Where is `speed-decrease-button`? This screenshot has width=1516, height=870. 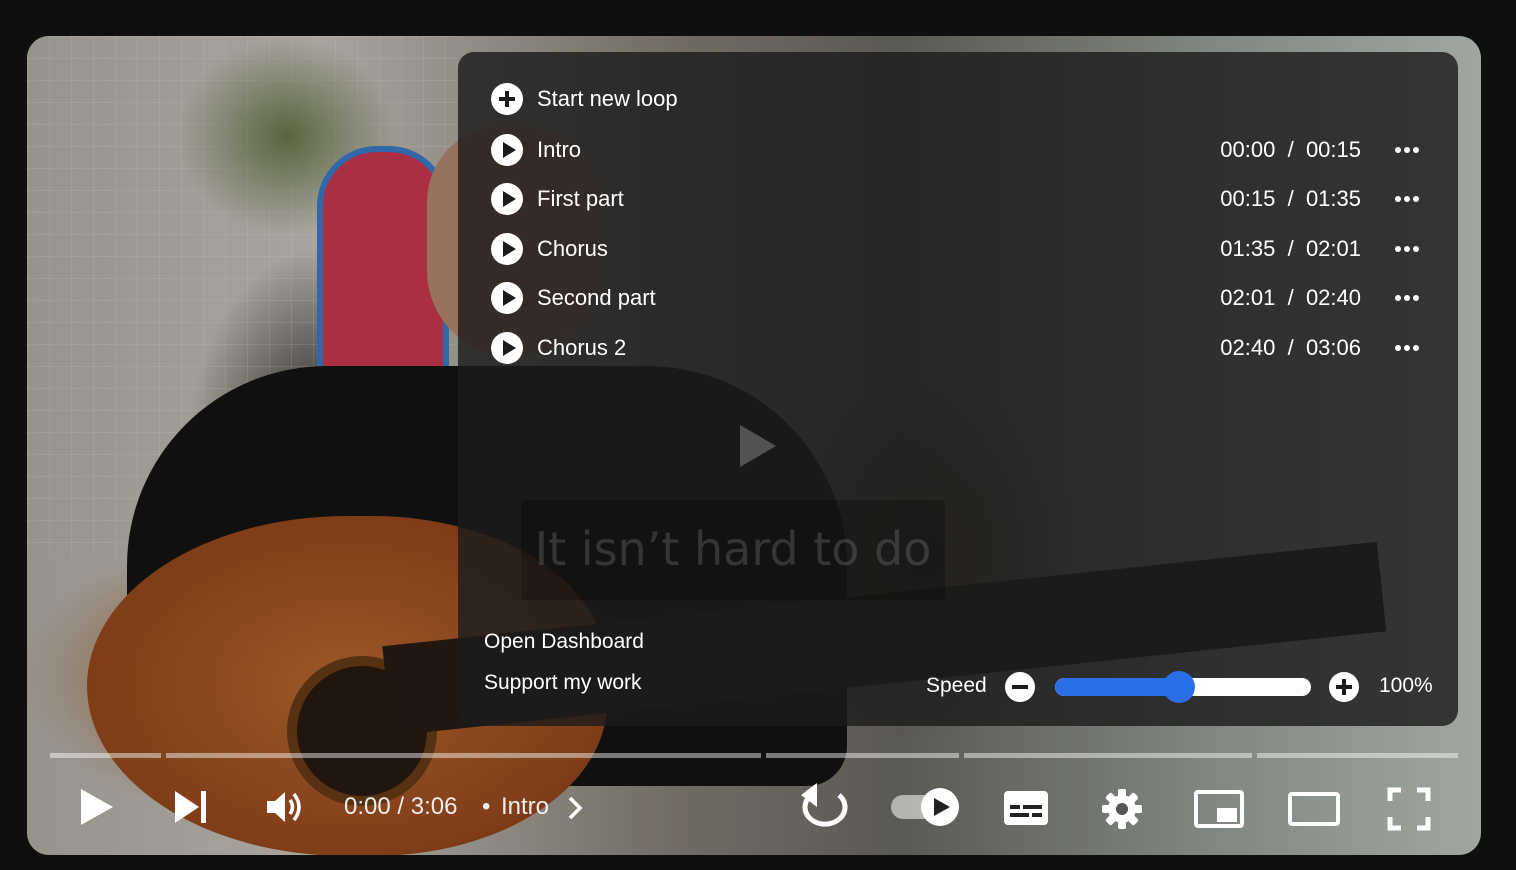
speed-decrease-button is located at coordinates (1020, 687).